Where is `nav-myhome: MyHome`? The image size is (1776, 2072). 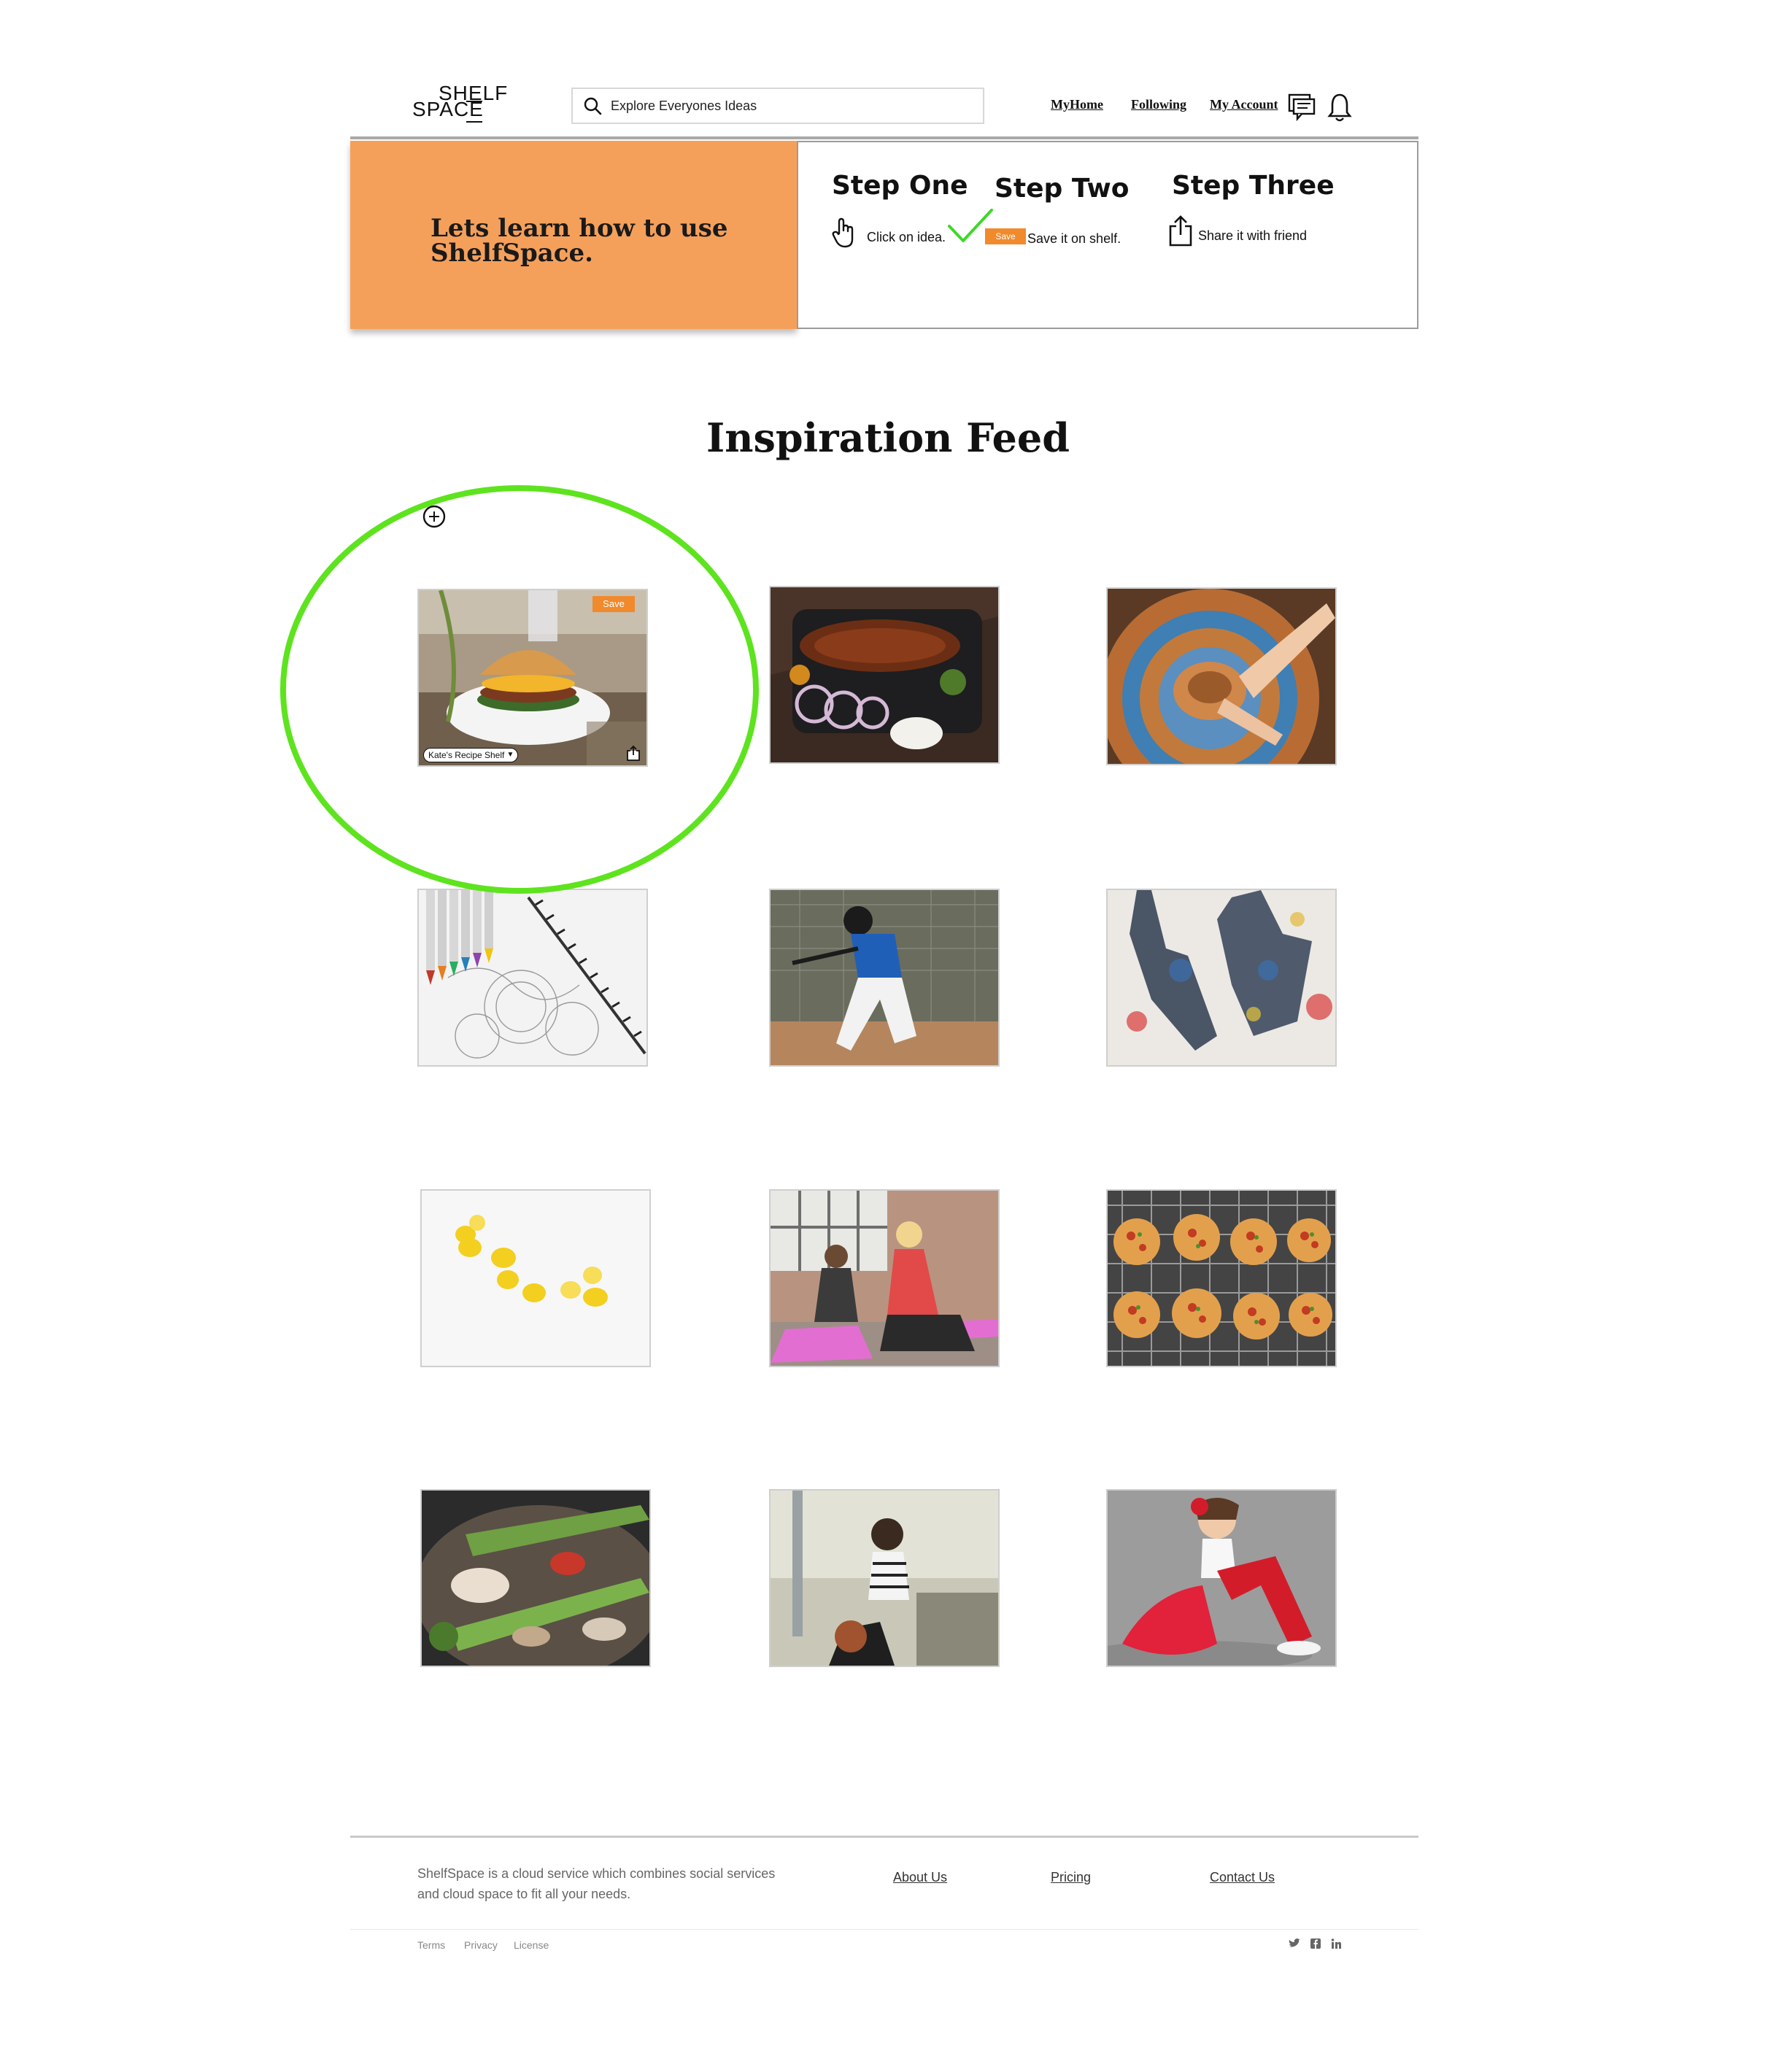
nav-myhome: MyHome is located at coordinates (1077, 104).